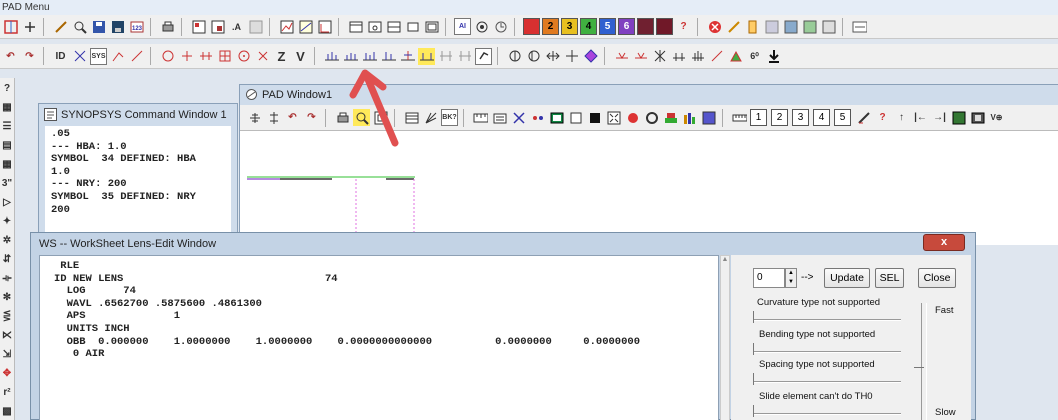 This screenshot has height=420, width=1058. I want to click on split-icon: ⇵, so click(7, 260).